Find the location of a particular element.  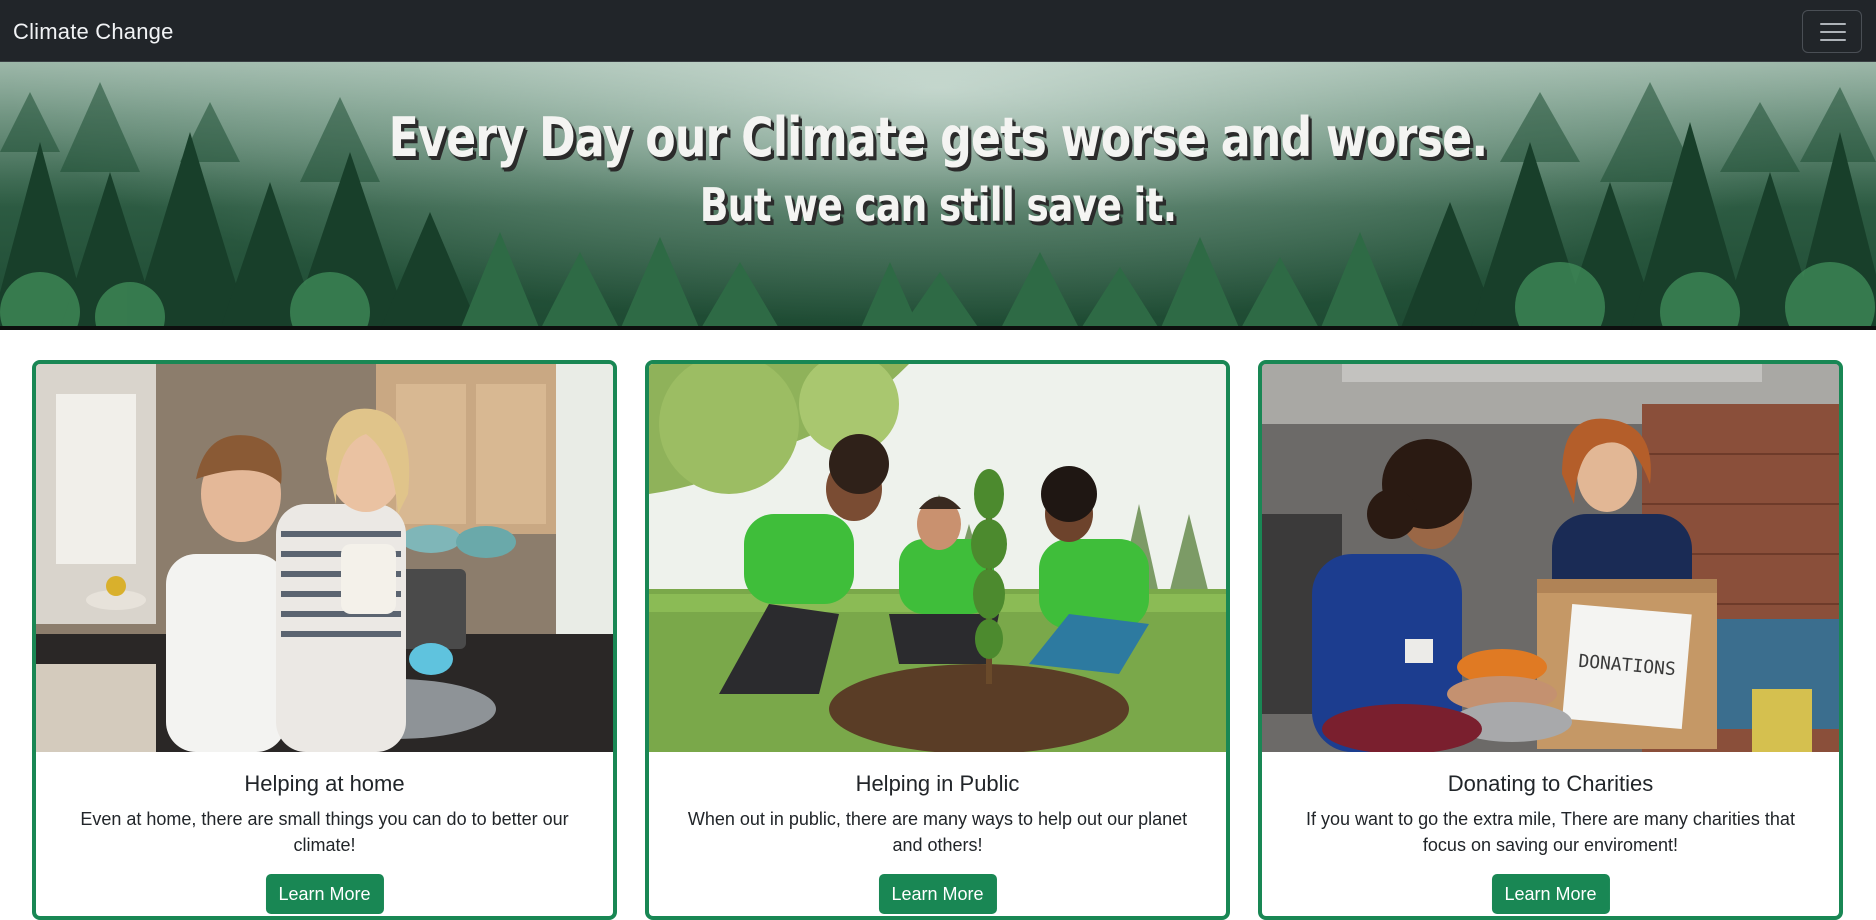

hero-subheadline: But we can still save it. is located at coordinates (938, 205).